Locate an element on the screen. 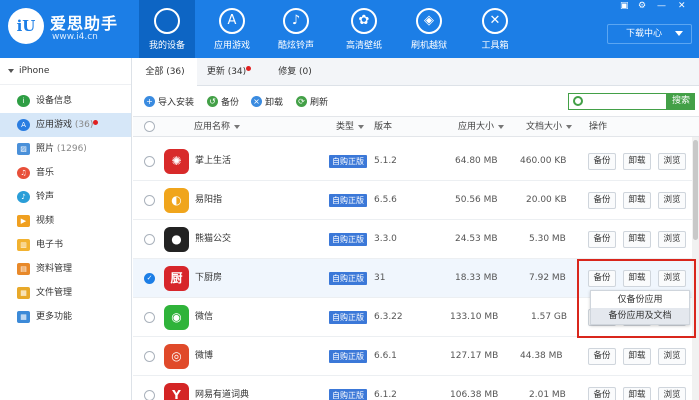 The width and height of the screenshot is (699, 400). header-app-size: 应用大小 is located at coordinates (481, 127).